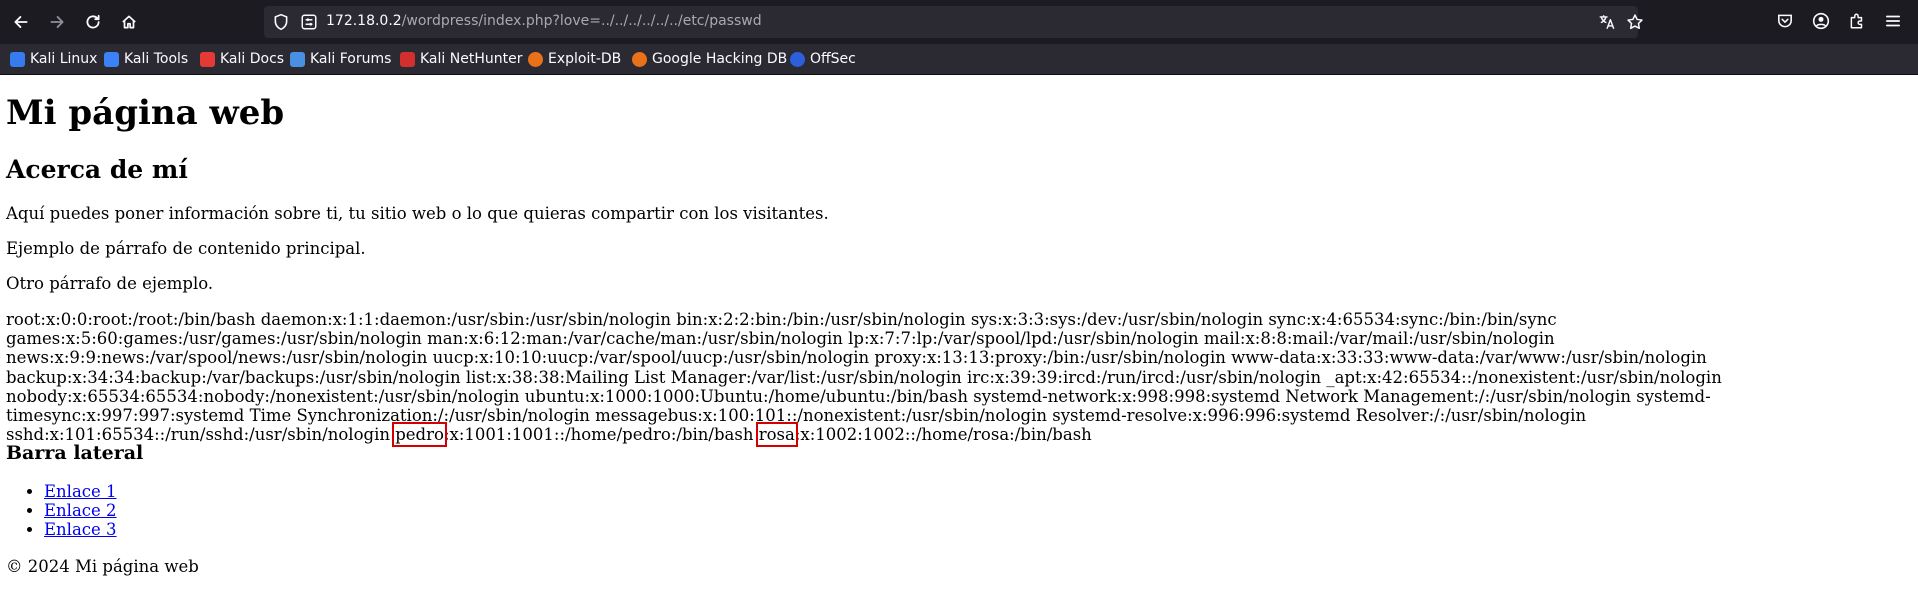  What do you see at coordinates (776, 435) in the screenshot?
I see `highlighted-user-rosa: rosa` at bounding box center [776, 435].